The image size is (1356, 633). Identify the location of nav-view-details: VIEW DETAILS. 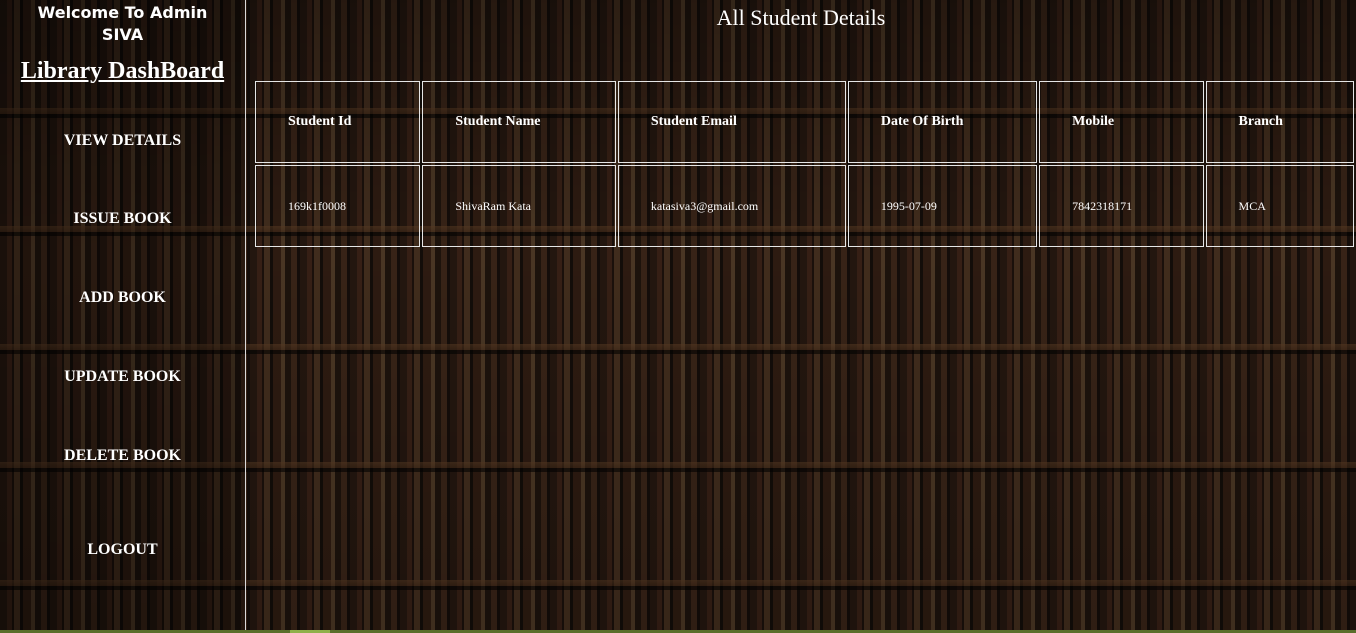
(122, 141).